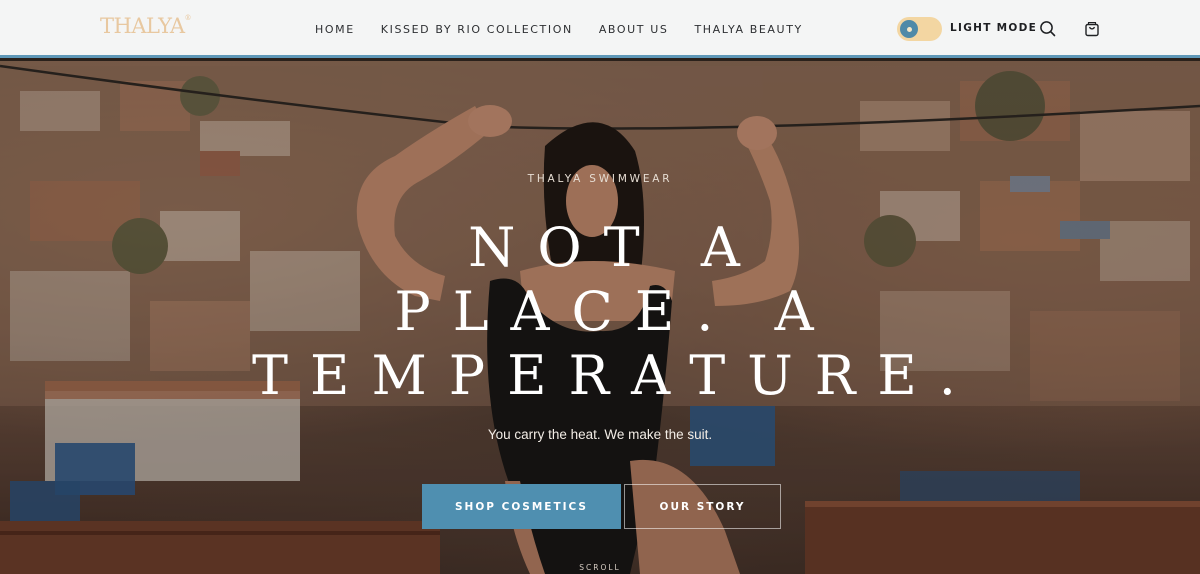 Image resolution: width=1200 pixels, height=574 pixels. I want to click on cart-button, so click(1092, 29).